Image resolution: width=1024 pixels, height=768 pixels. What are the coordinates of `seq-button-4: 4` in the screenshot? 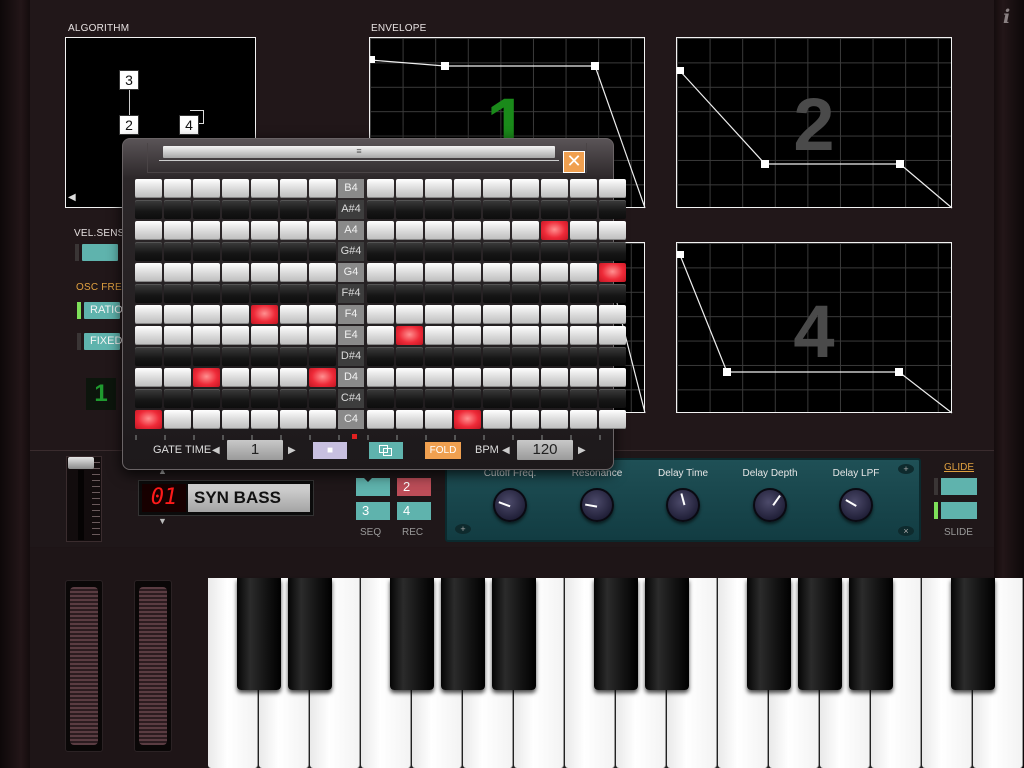 It's located at (414, 511).